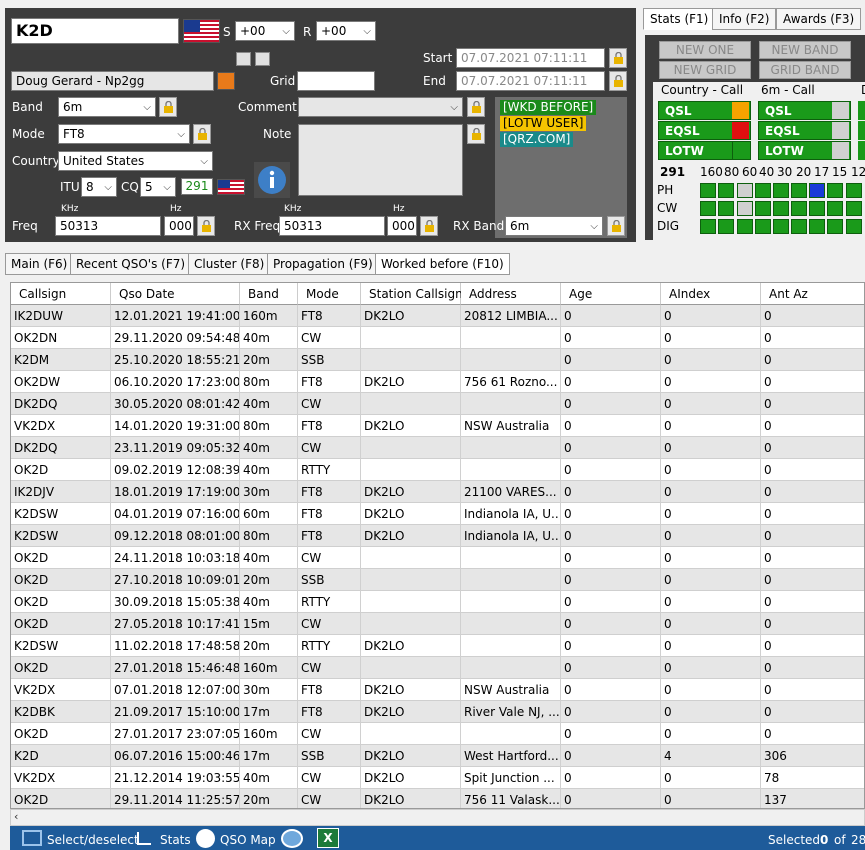 Image resolution: width=865 pixels, height=850 pixels. What do you see at coordinates (112, 81) in the screenshot?
I see `name-input: Doug Gerard - Np2gg` at bounding box center [112, 81].